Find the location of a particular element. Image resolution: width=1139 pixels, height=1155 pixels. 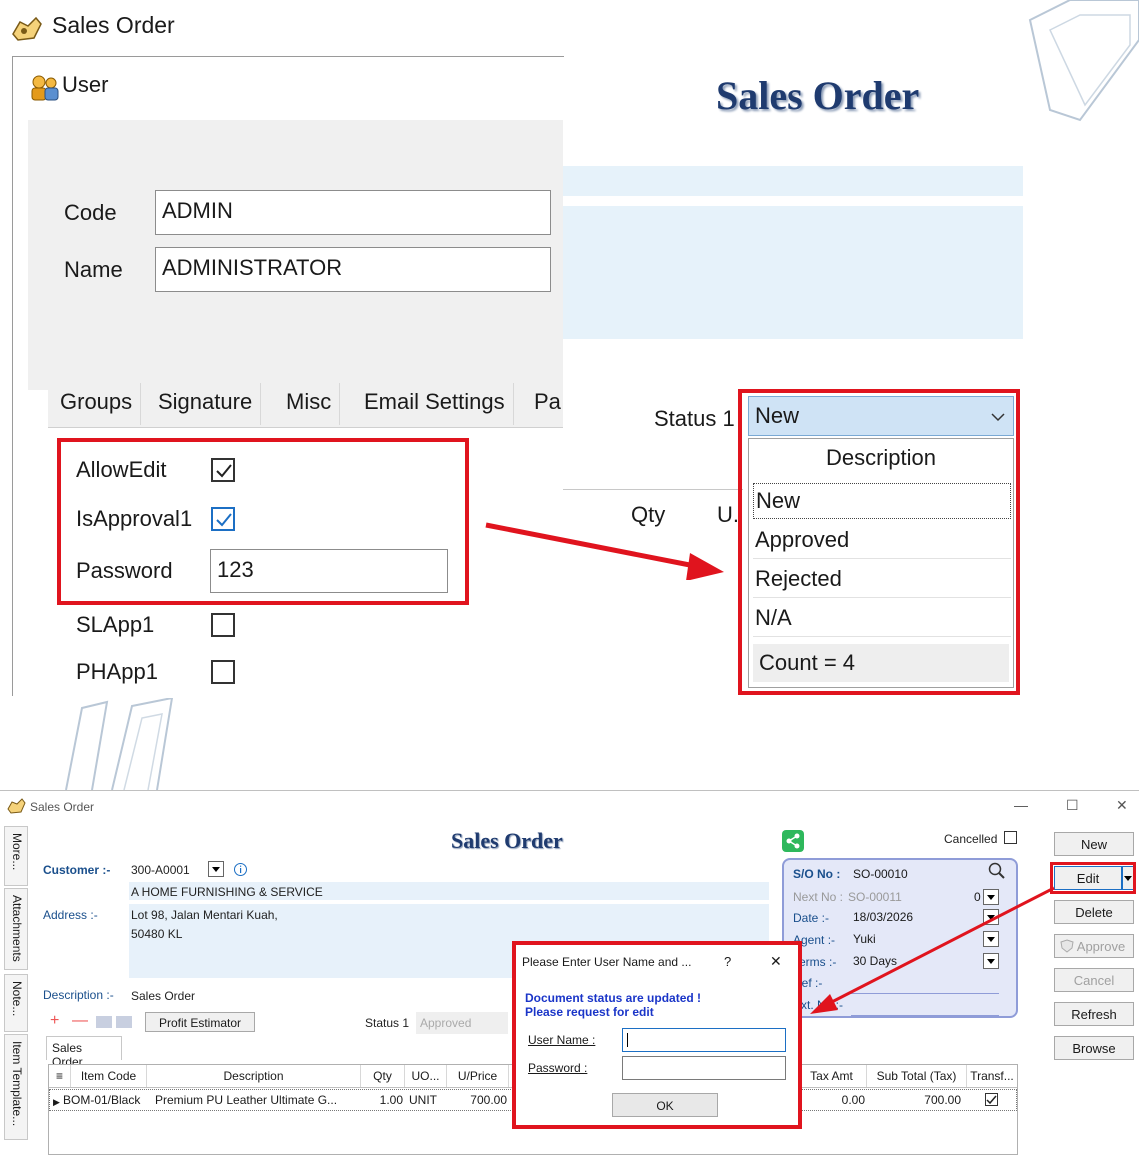

cell-tax-amt: 0.00 is located at coordinates (833, 1100).